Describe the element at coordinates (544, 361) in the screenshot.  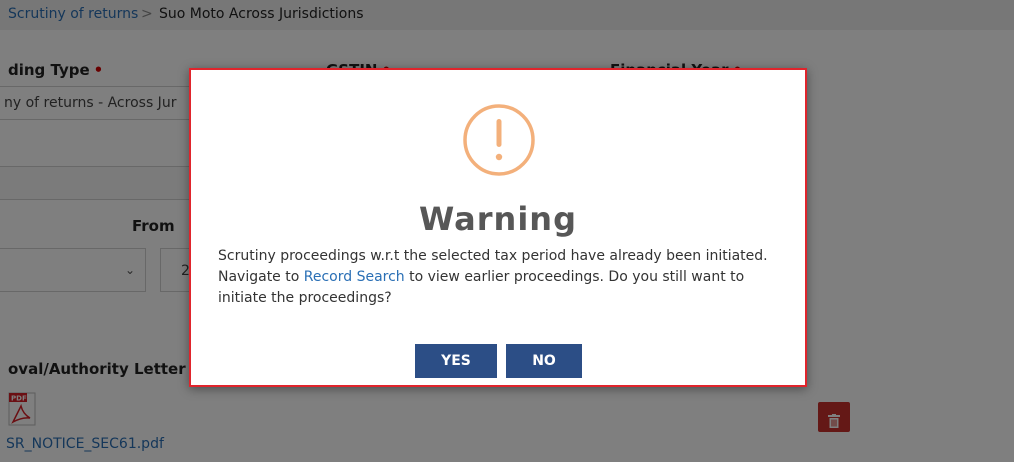
I see `no-button: NO` at that location.